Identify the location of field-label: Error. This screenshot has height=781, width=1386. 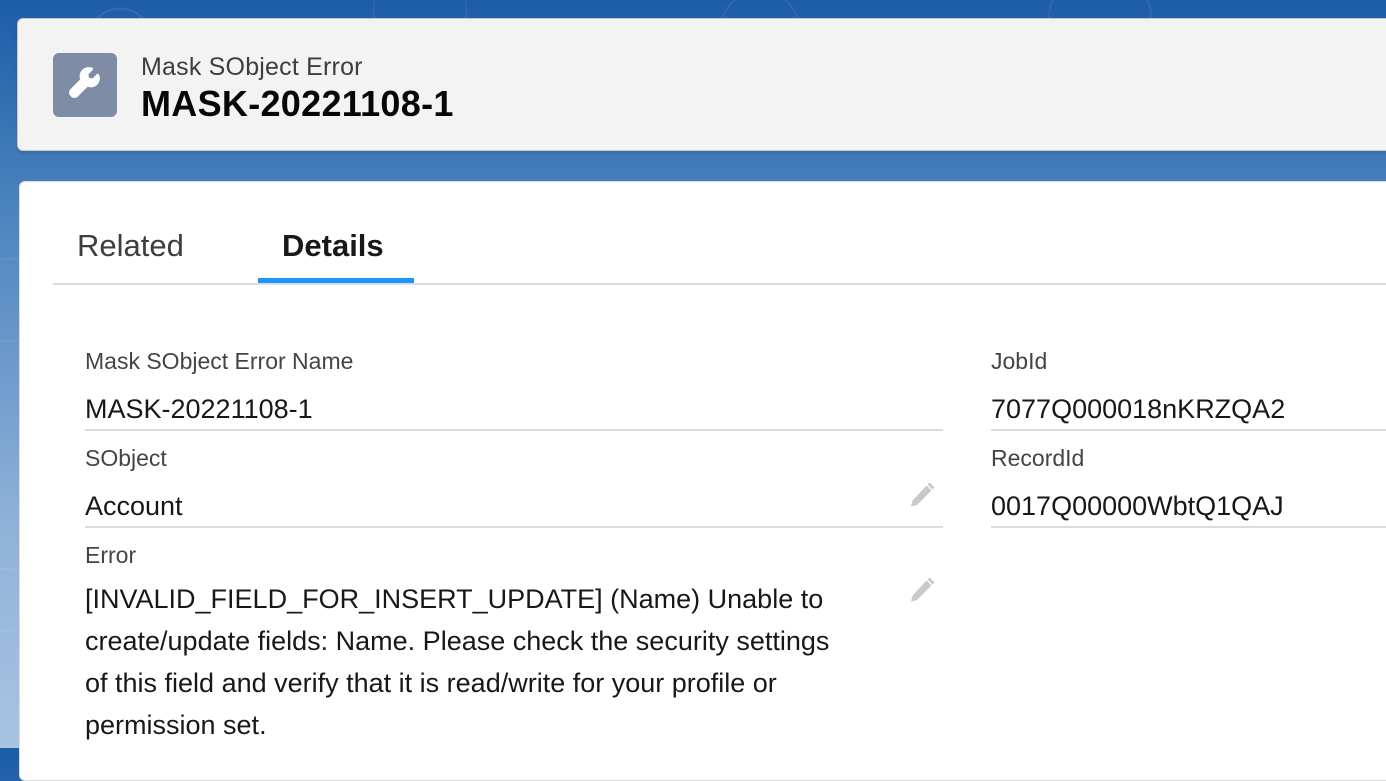
(111, 555).